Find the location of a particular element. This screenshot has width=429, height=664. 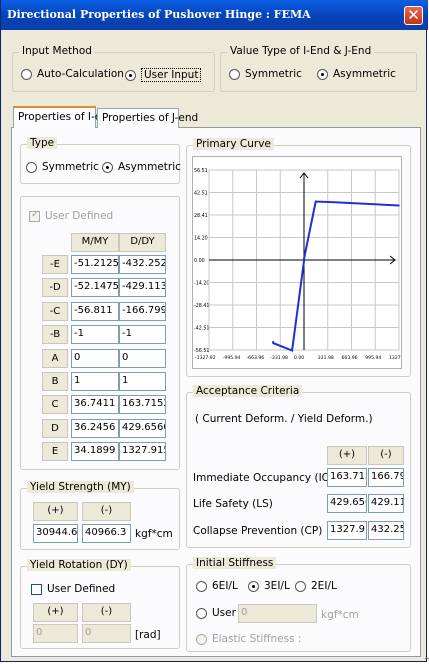

input-method-legend: Input Method is located at coordinates (57, 51).